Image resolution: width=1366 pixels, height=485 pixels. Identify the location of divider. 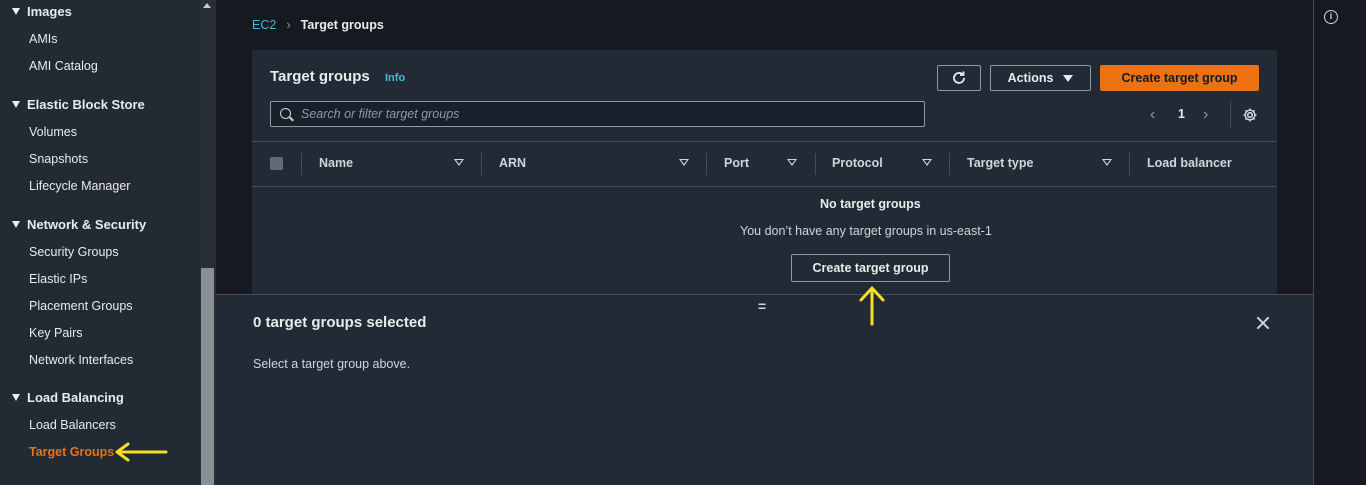
(1230, 114).